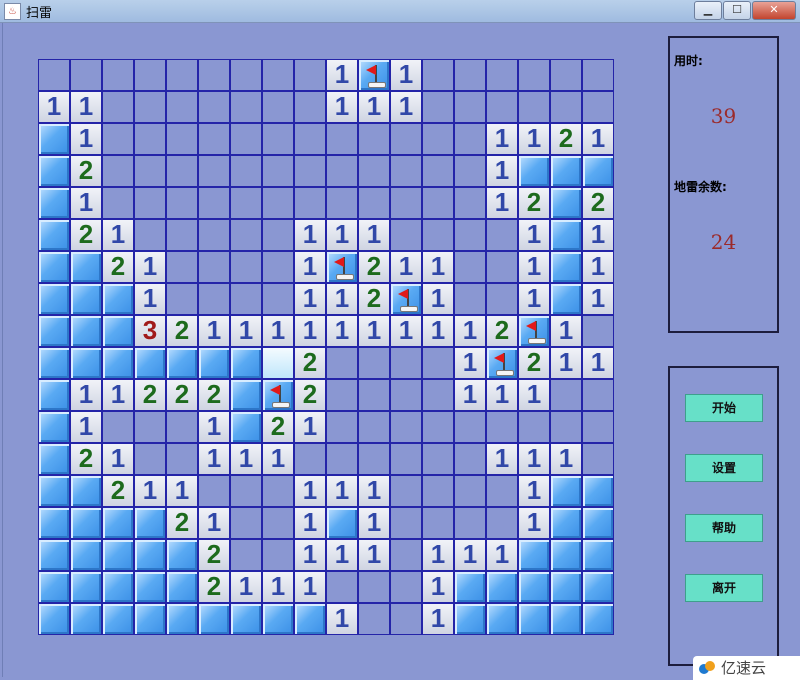 Image resolution: width=800 pixels, height=680 pixels. What do you see at coordinates (737, 10) in the screenshot?
I see `maximize-button: ☐` at bounding box center [737, 10].